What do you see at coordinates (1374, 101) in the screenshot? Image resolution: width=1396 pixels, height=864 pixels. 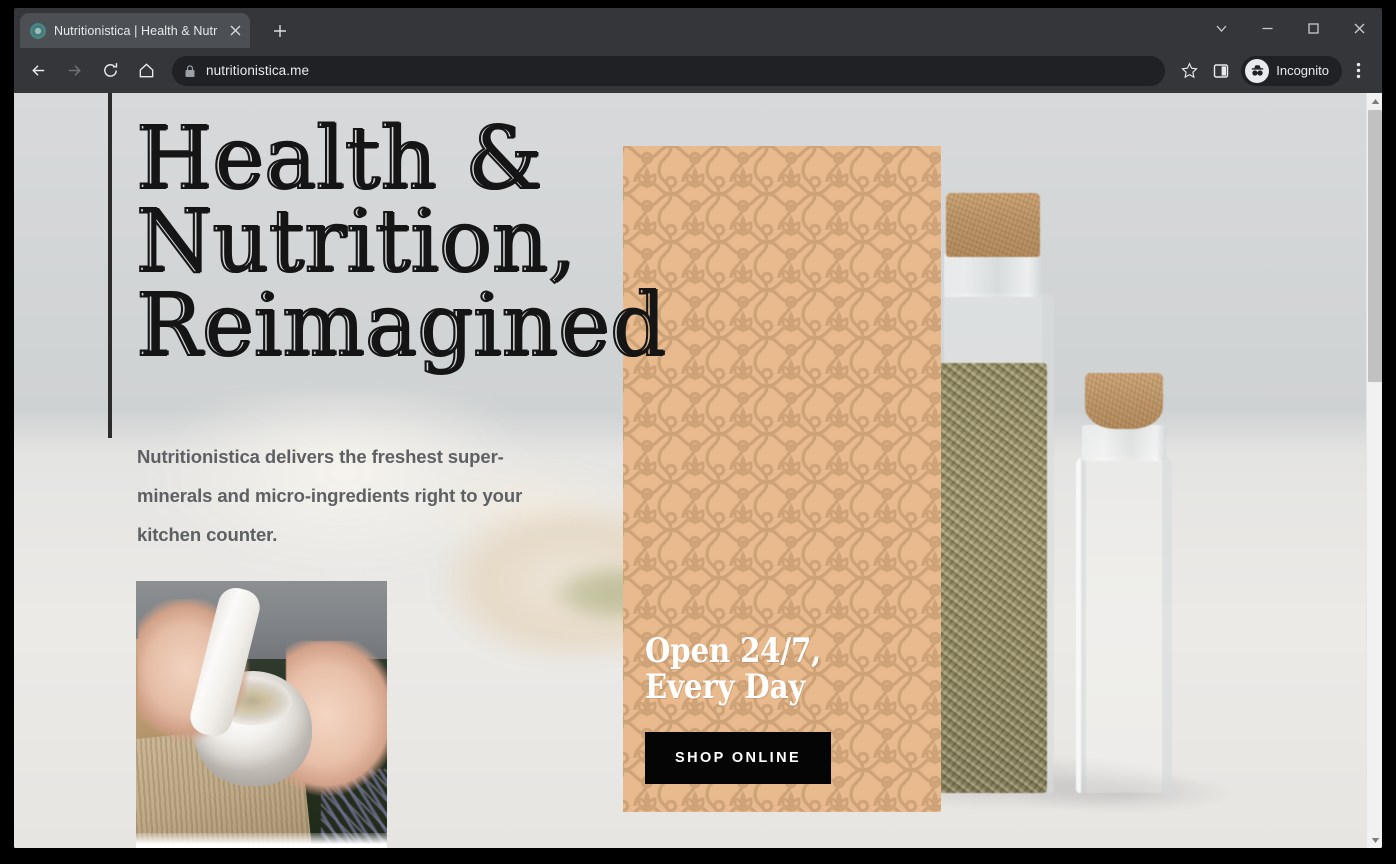 I see `scroll-up-arrow-icon` at bounding box center [1374, 101].